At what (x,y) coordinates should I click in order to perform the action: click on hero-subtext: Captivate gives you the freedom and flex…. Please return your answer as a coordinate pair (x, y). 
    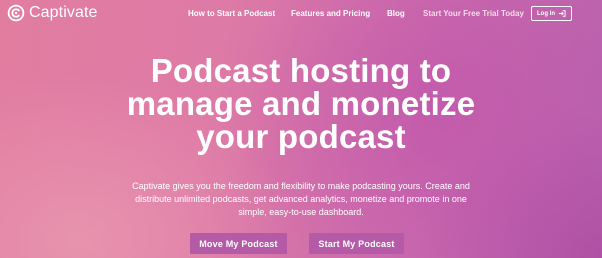
    Looking at the image, I should click on (301, 199).